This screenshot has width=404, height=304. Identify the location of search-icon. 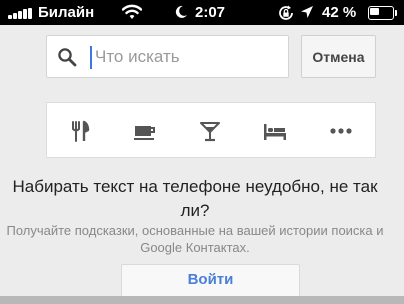
(67, 57).